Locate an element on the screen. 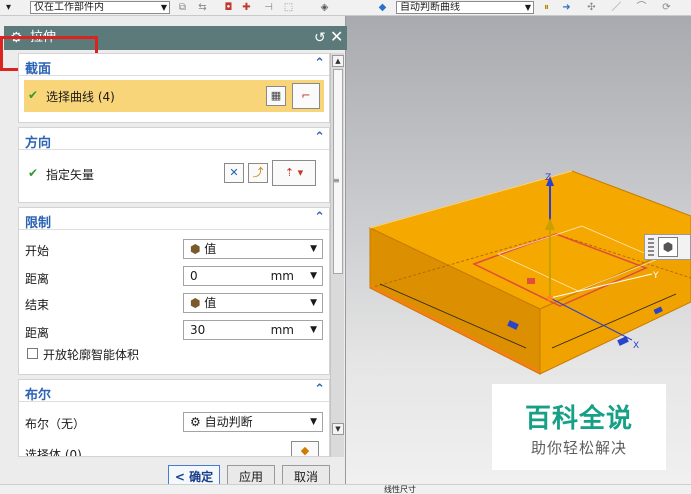  curve-rule-value: 自动判断曲线 is located at coordinates (430, 7).